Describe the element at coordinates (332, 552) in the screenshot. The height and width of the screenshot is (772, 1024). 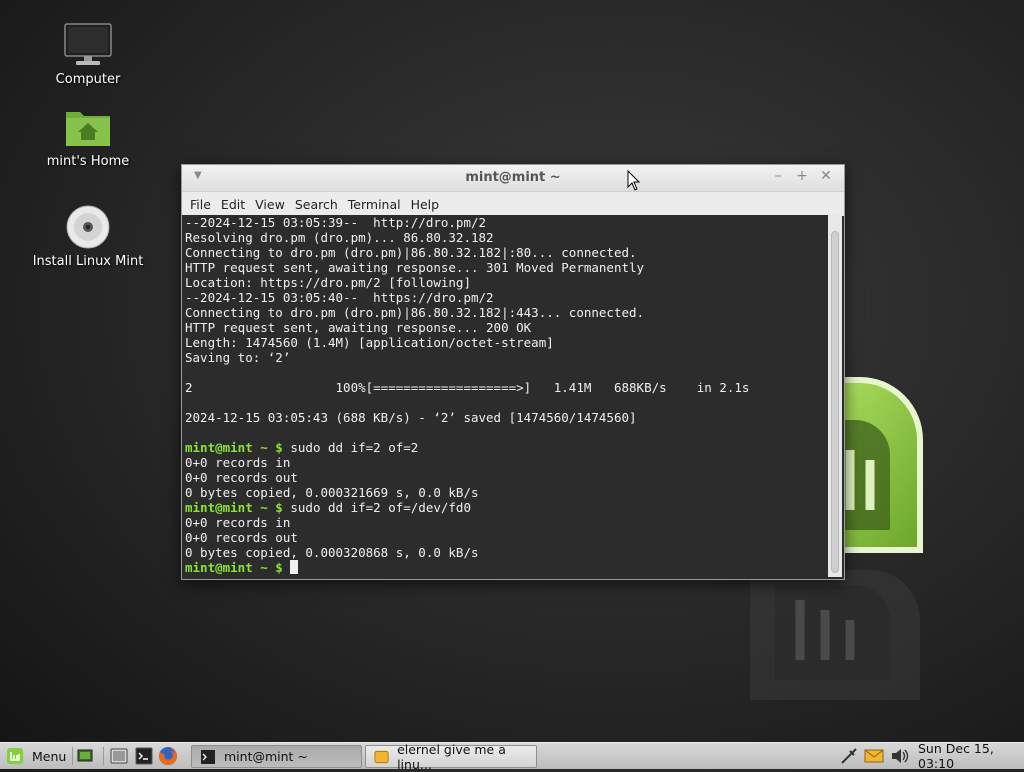
I see `command-output: 0 bytes copied, 0.000320868 s, 0.0 kB/s` at that location.